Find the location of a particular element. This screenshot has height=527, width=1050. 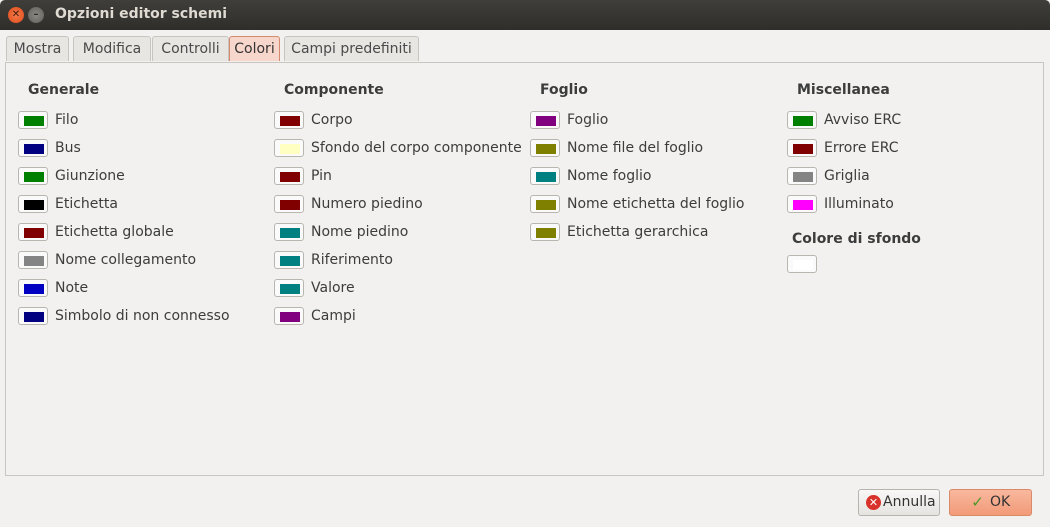

checkmark-icon: ✓ is located at coordinates (977, 502).